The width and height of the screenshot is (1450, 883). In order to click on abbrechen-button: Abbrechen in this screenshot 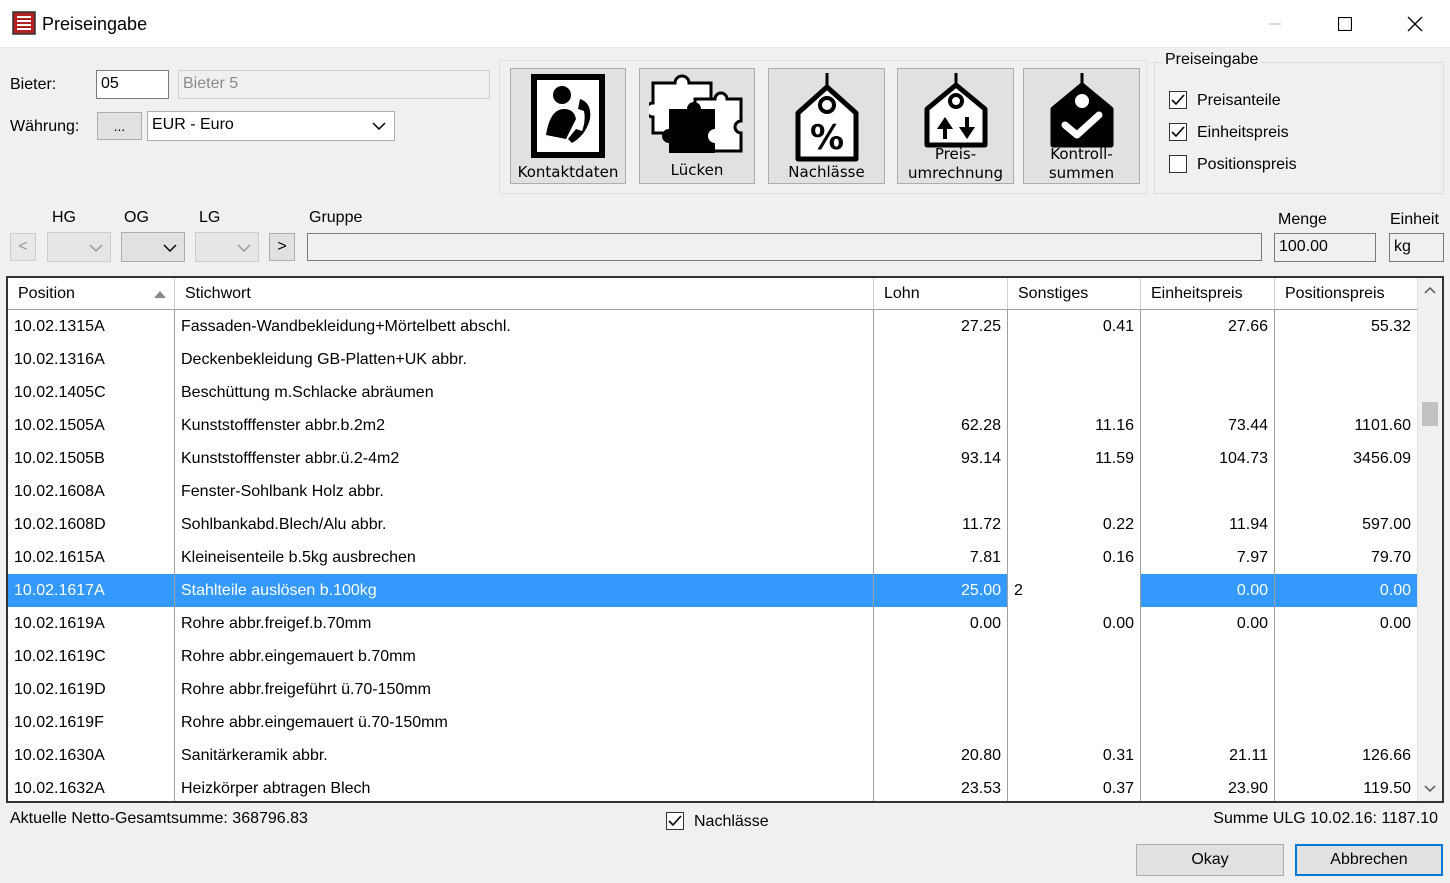, I will do `click(1369, 860)`.